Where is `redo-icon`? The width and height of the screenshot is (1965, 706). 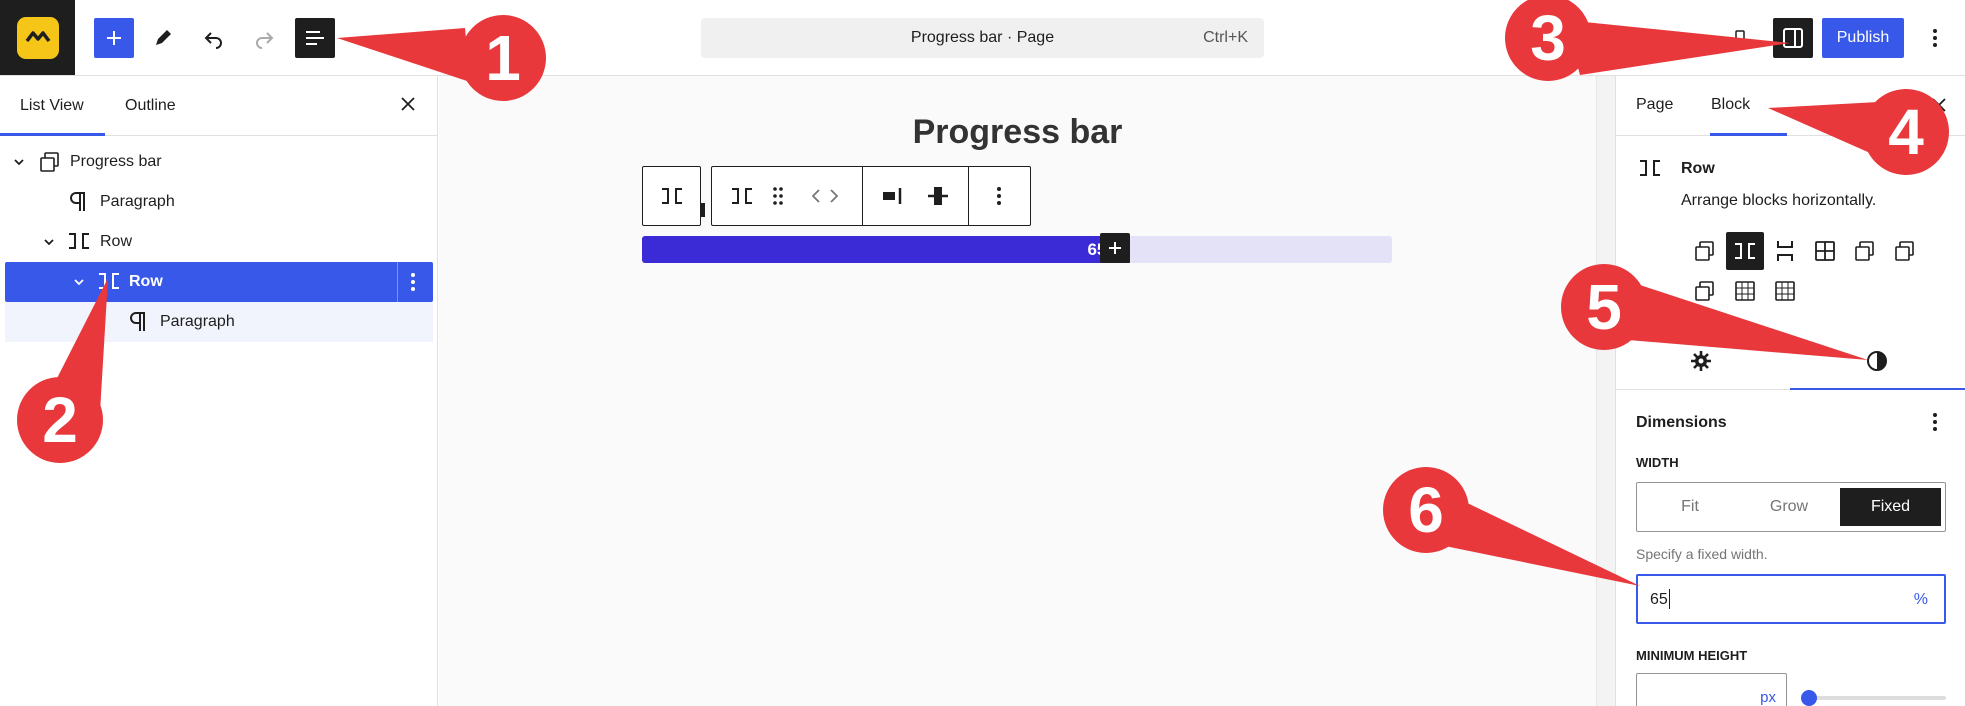
redo-icon is located at coordinates (265, 40).